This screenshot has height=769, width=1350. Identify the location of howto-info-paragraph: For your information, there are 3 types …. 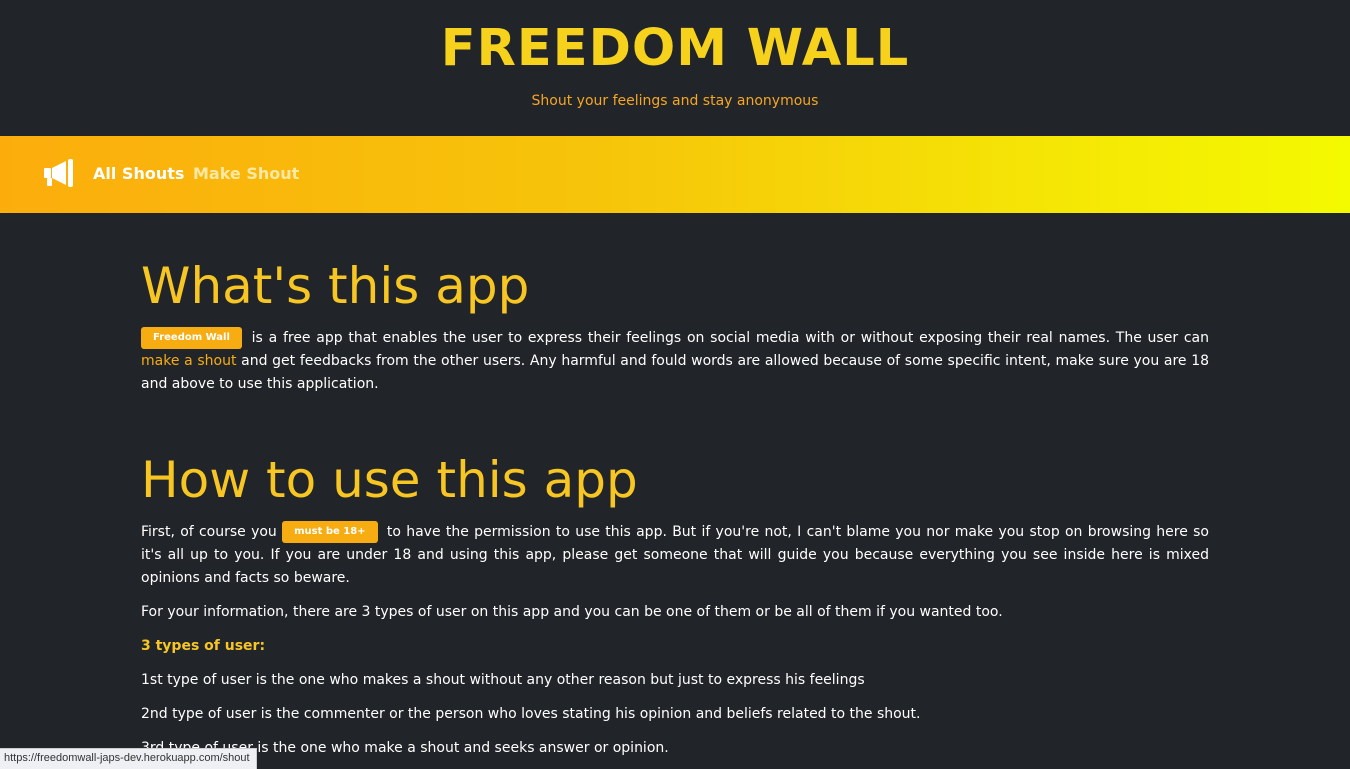
(572, 612).